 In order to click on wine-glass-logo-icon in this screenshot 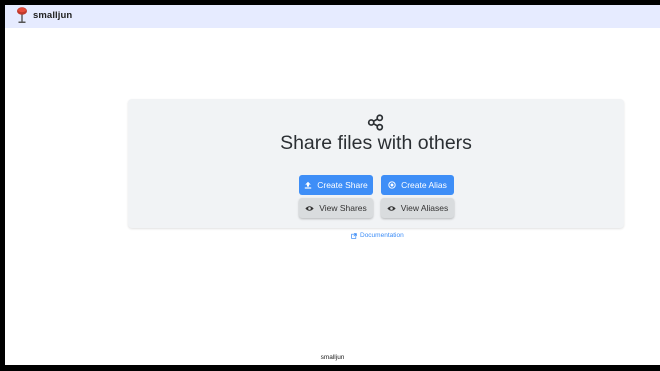, I will do `click(22, 16)`.